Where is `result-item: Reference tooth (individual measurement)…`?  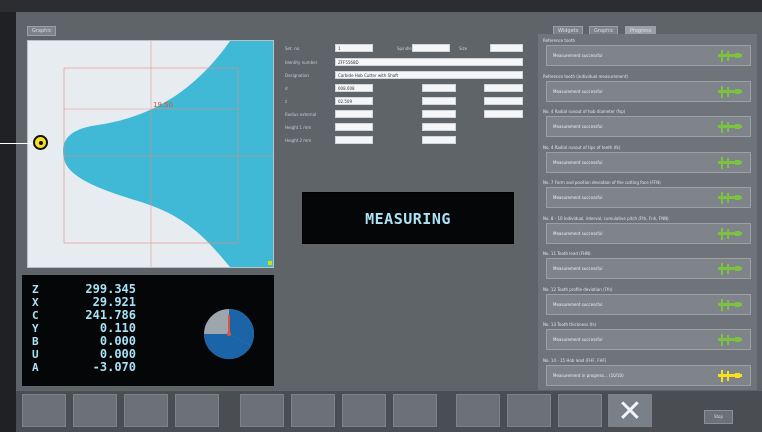 result-item: Reference tooth (individual measurement)… is located at coordinates (646, 89).